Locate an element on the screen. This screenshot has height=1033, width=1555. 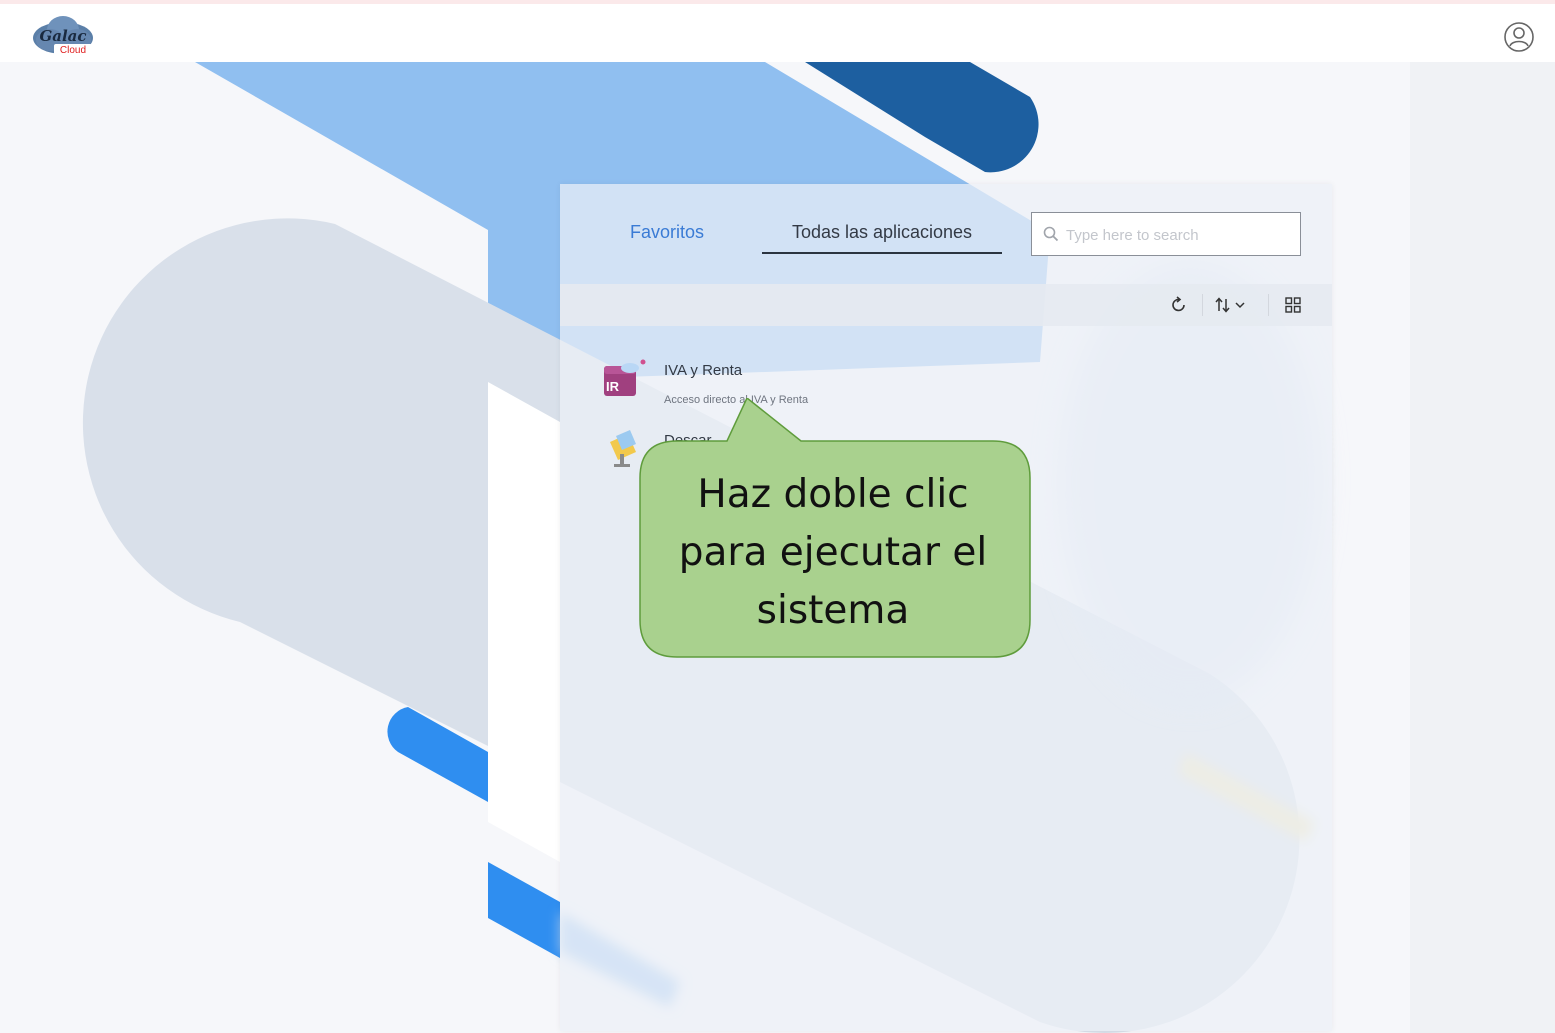
tooltip-callout: Haz doble clic para ejecutar el sistema is located at coordinates (835, 528).